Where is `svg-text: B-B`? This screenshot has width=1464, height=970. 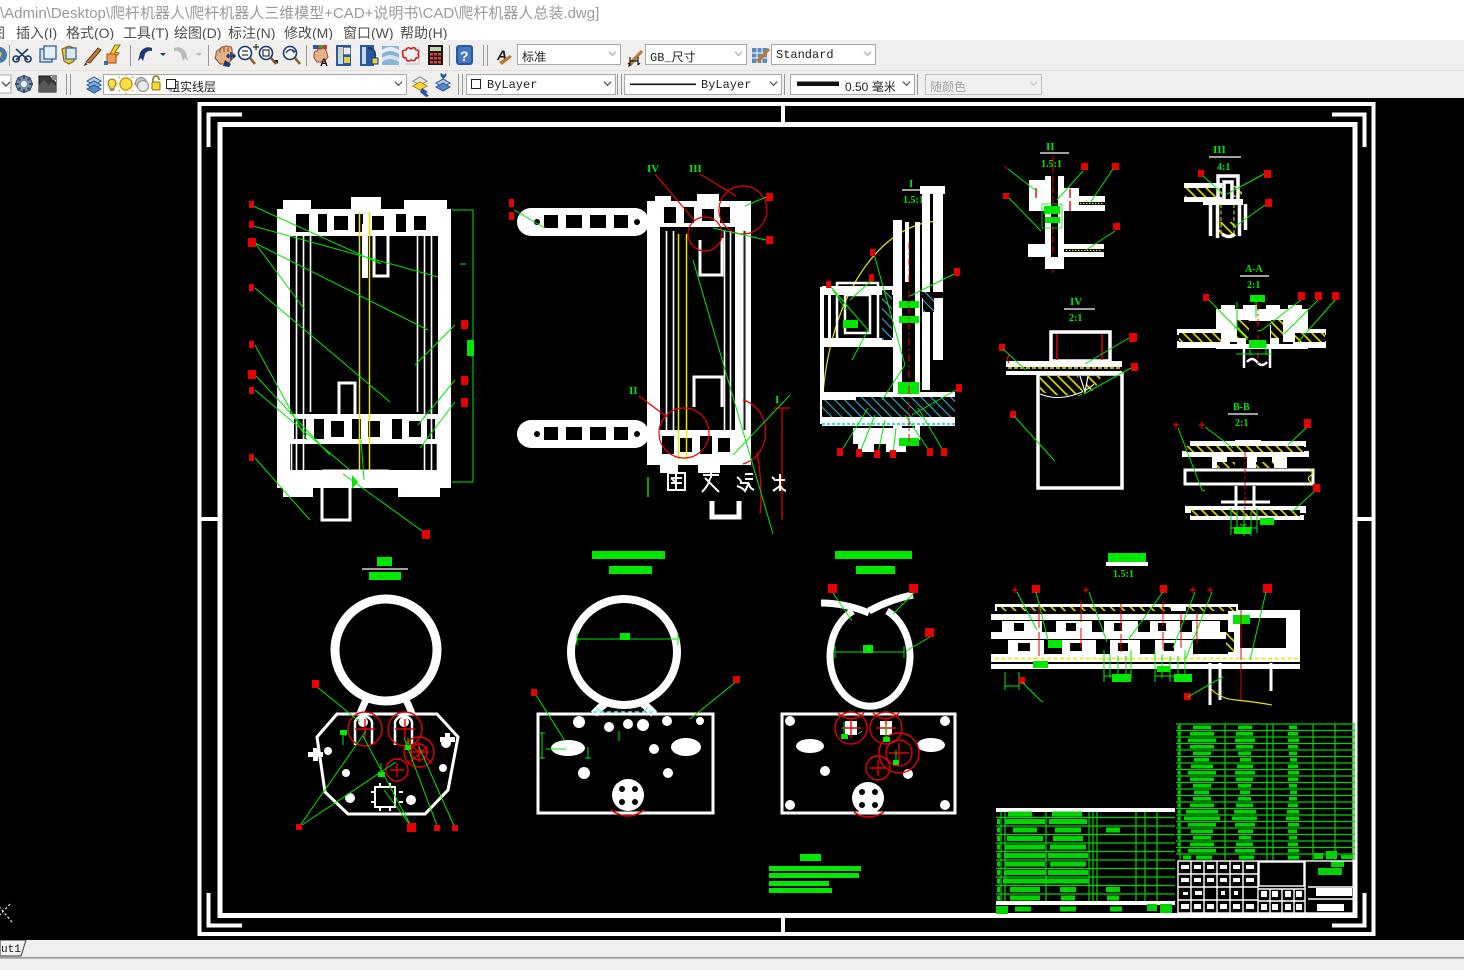
svg-text: B-B is located at coordinates (1241, 407).